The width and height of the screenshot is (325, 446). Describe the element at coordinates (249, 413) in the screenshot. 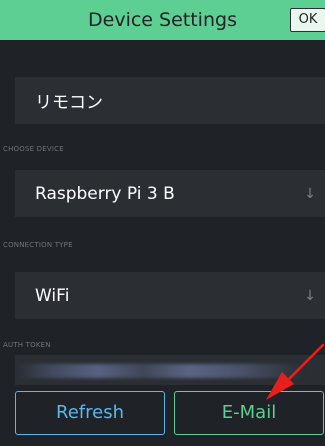

I see `email-button: E-Mail` at that location.